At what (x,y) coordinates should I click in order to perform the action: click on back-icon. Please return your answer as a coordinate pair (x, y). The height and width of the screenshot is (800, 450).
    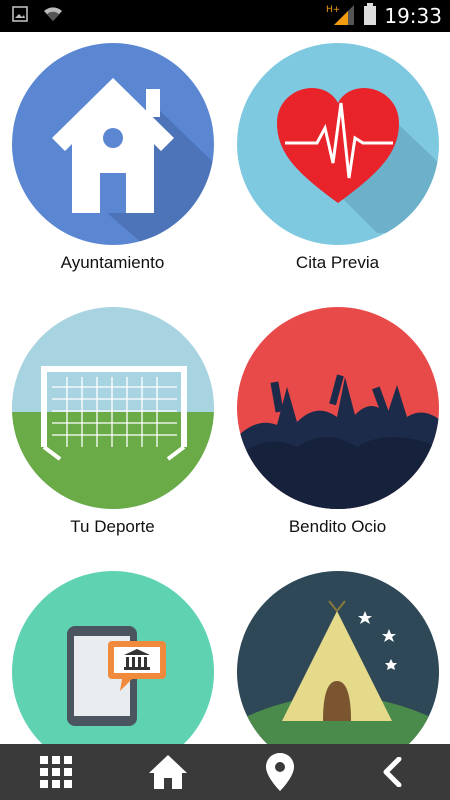
    Looking at the image, I should click on (392, 772).